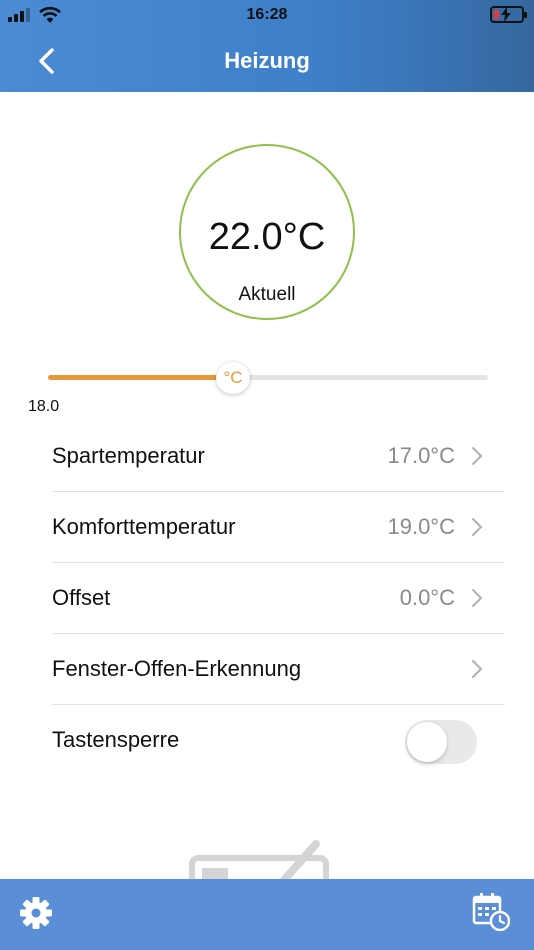 Image resolution: width=534 pixels, height=950 pixels. Describe the element at coordinates (259, 860) in the screenshot. I see `thermostat-device-illustration` at that location.